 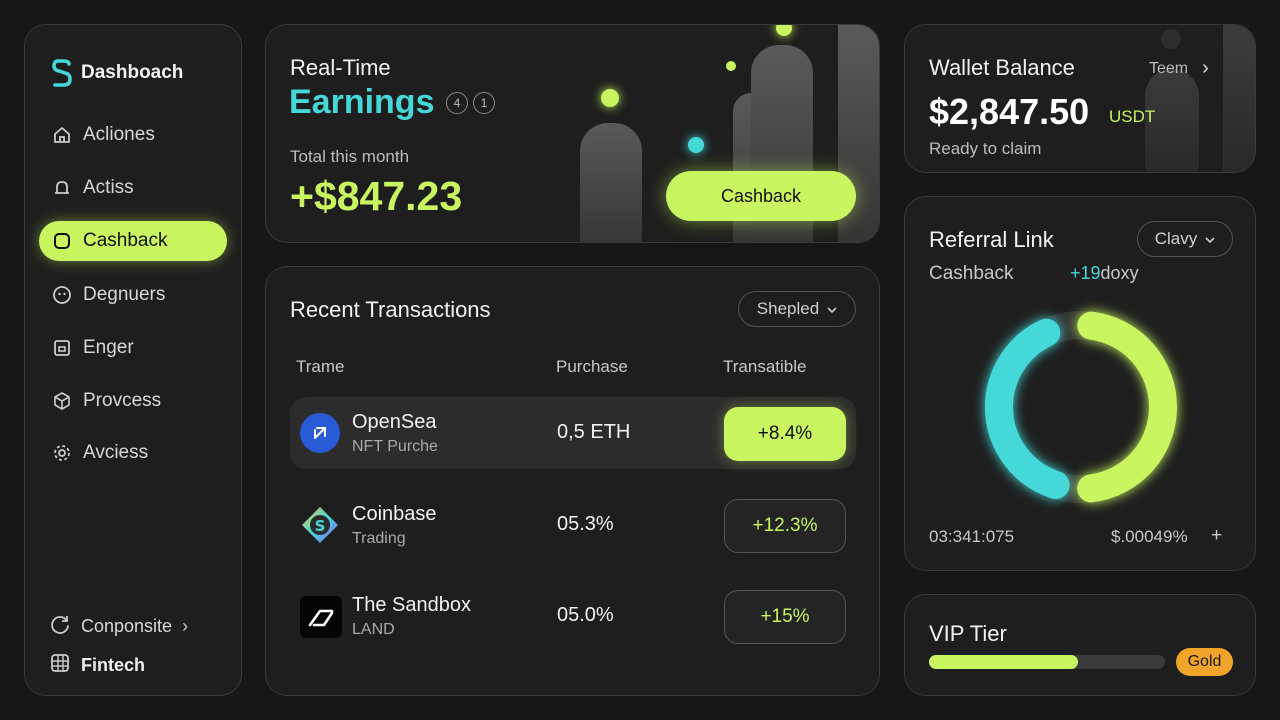 I want to click on table-row: The Sandbox LAND 05.0% +15%, so click(x=573, y=616).